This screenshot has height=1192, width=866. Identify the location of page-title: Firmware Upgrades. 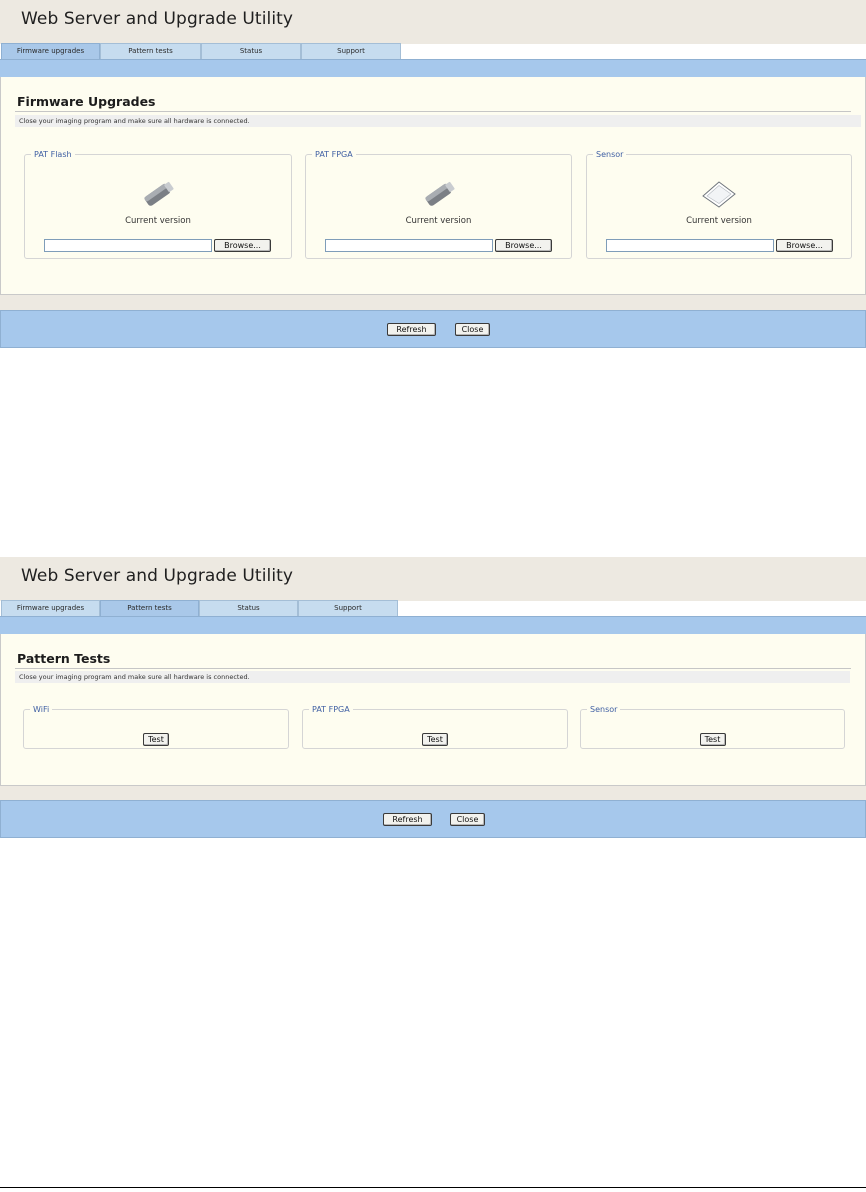
(86, 101).